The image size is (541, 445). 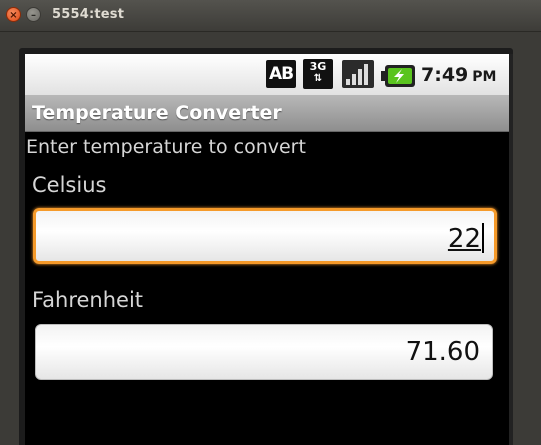 What do you see at coordinates (483, 238) in the screenshot?
I see `text-cursor` at bounding box center [483, 238].